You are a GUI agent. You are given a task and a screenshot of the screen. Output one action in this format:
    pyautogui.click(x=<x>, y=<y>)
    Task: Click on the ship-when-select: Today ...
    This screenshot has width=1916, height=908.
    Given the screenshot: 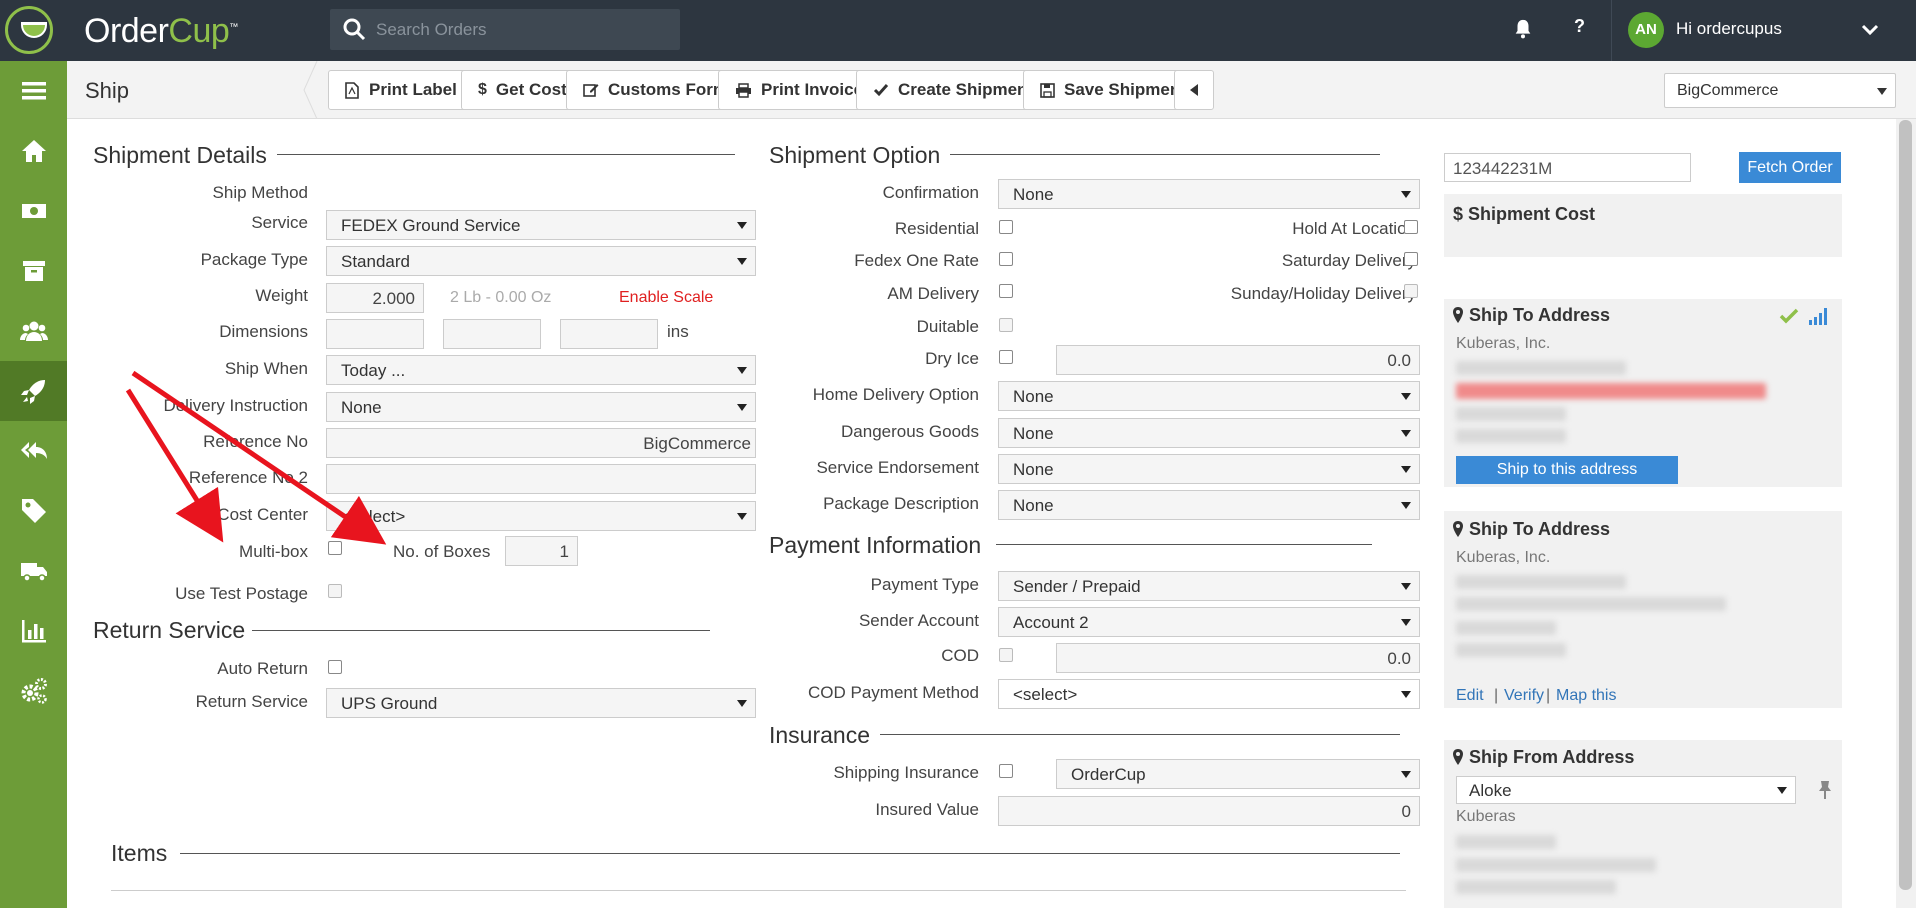 What is the action you would take?
    pyautogui.click(x=541, y=370)
    